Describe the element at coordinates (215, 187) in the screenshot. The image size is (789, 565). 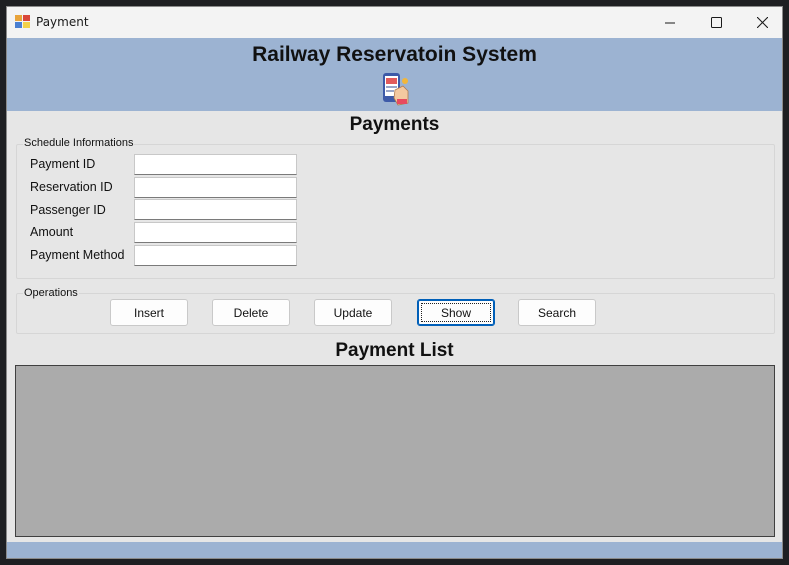
I see `reservation-id-field` at that location.